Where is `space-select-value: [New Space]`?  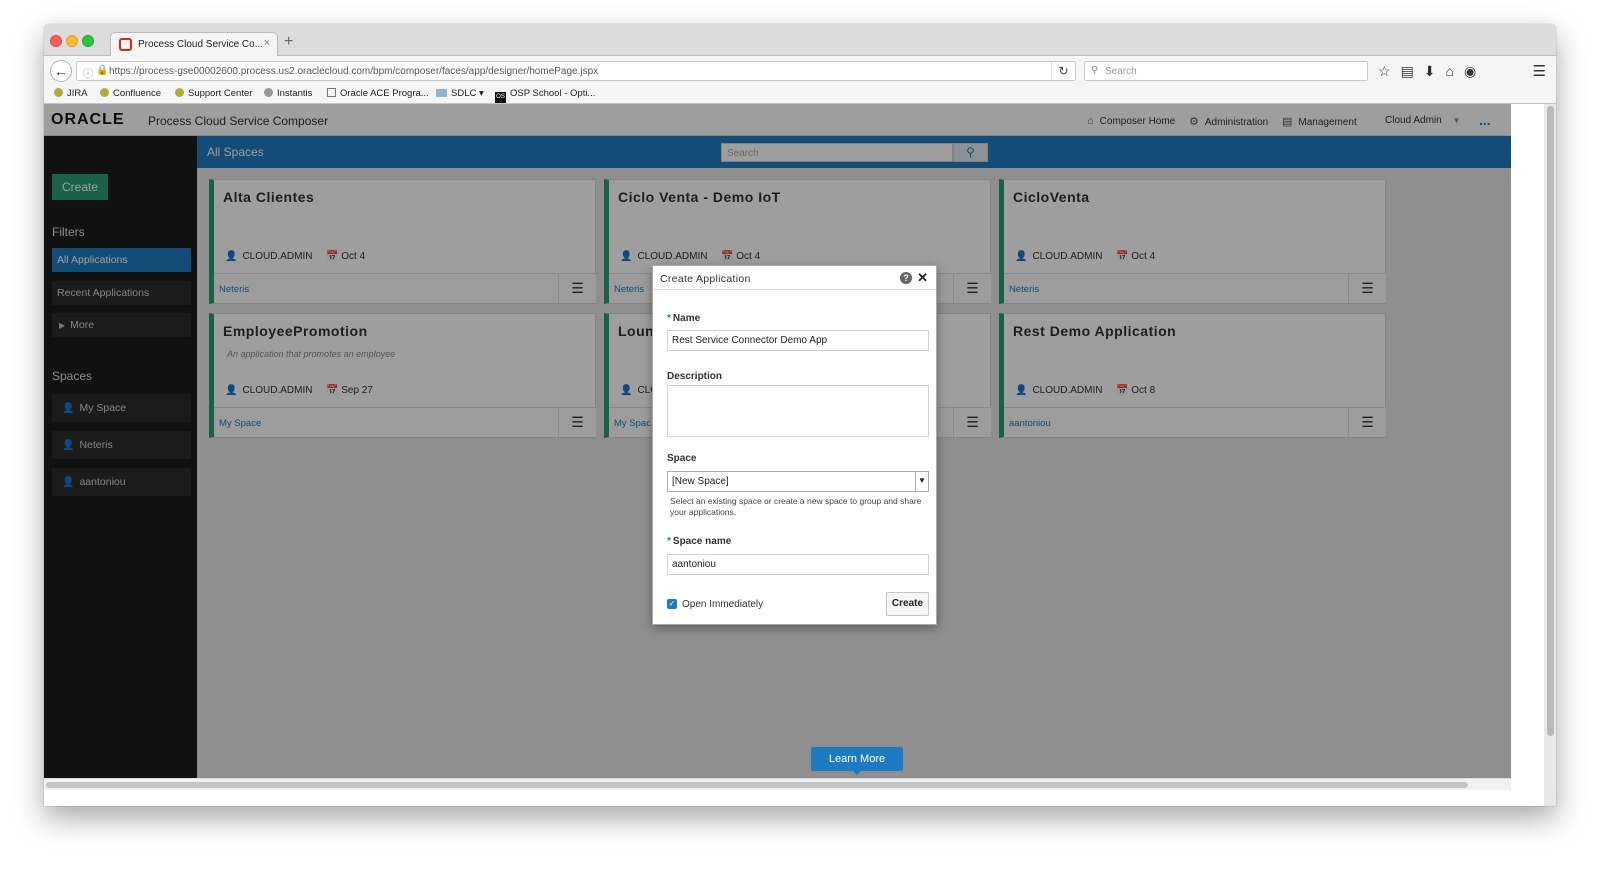
space-select-value: [New Space] is located at coordinates (700, 481).